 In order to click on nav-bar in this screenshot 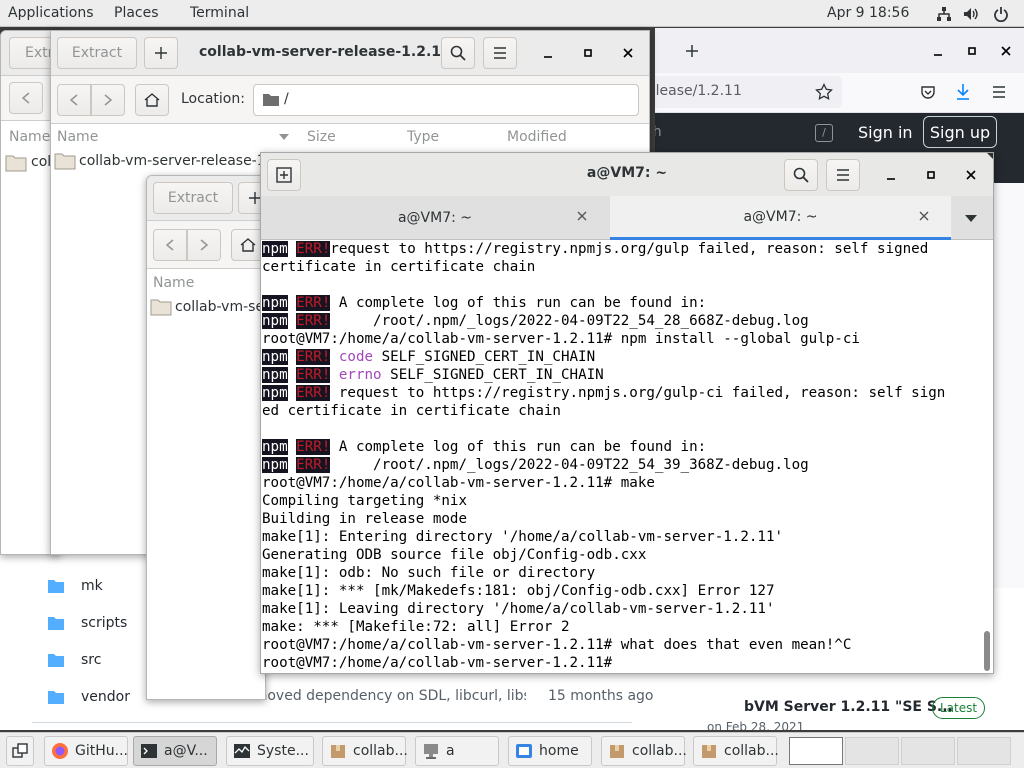, I will do `click(206, 245)`.